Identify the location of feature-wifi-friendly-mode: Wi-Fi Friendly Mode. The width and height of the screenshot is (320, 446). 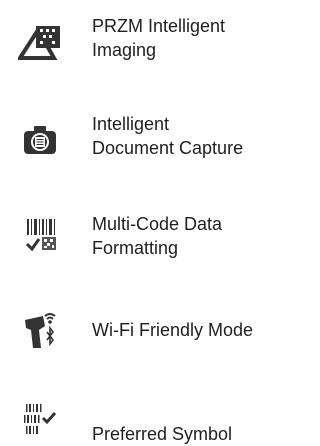
(156, 330).